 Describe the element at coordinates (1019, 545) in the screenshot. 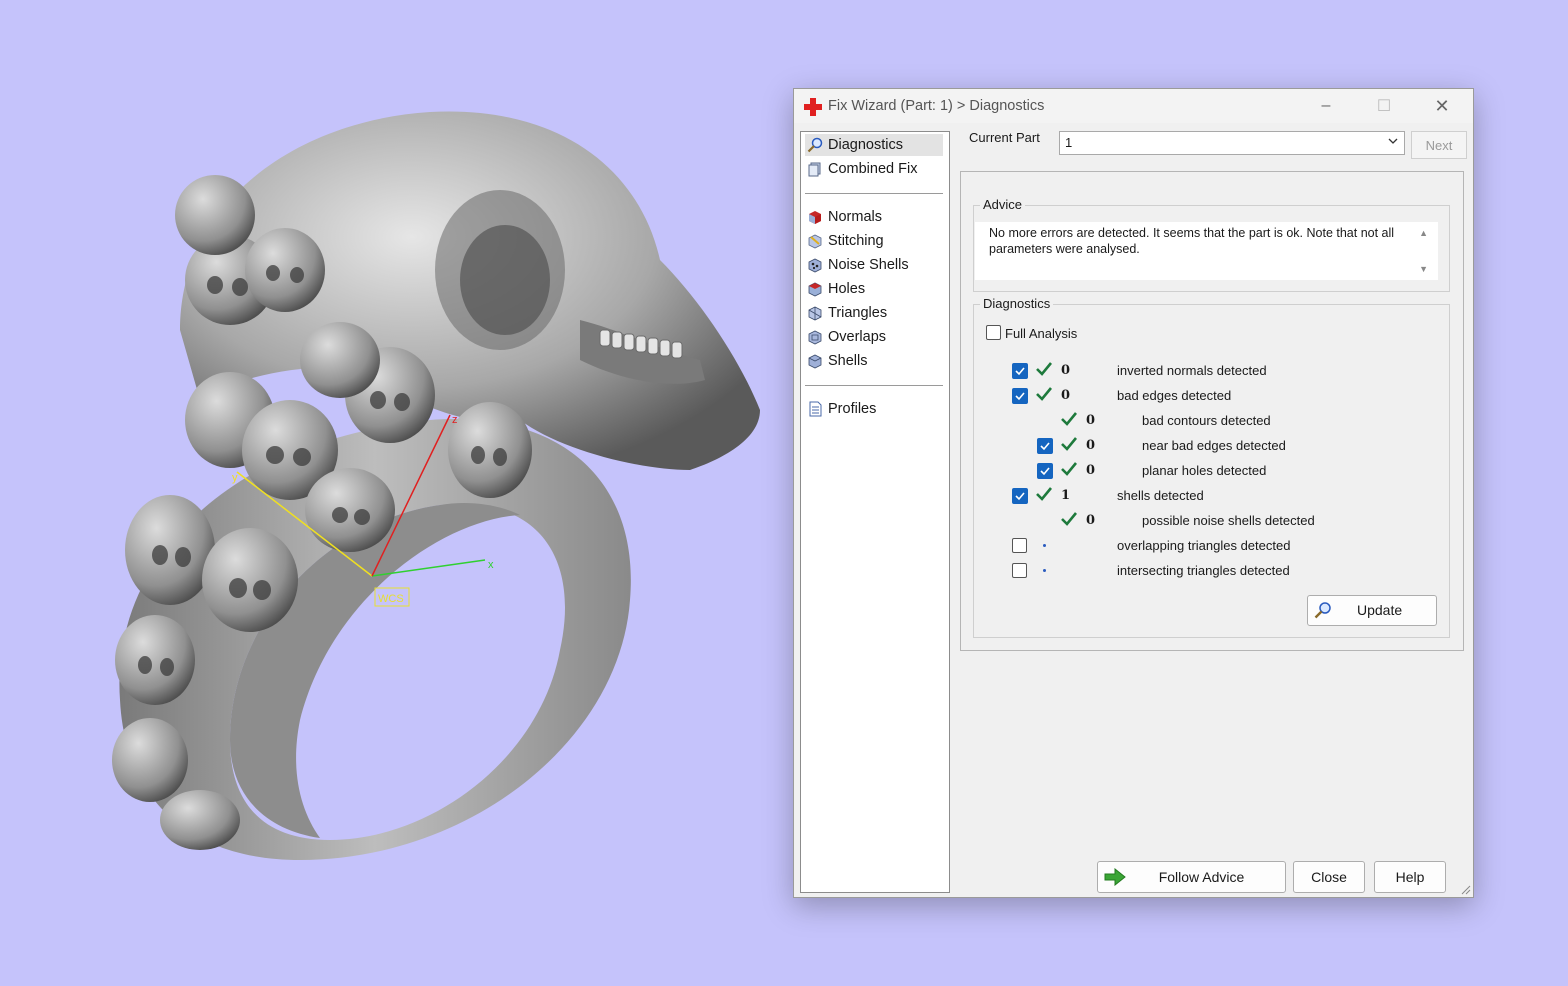

I see `overlapping-triangles-checkbox` at that location.